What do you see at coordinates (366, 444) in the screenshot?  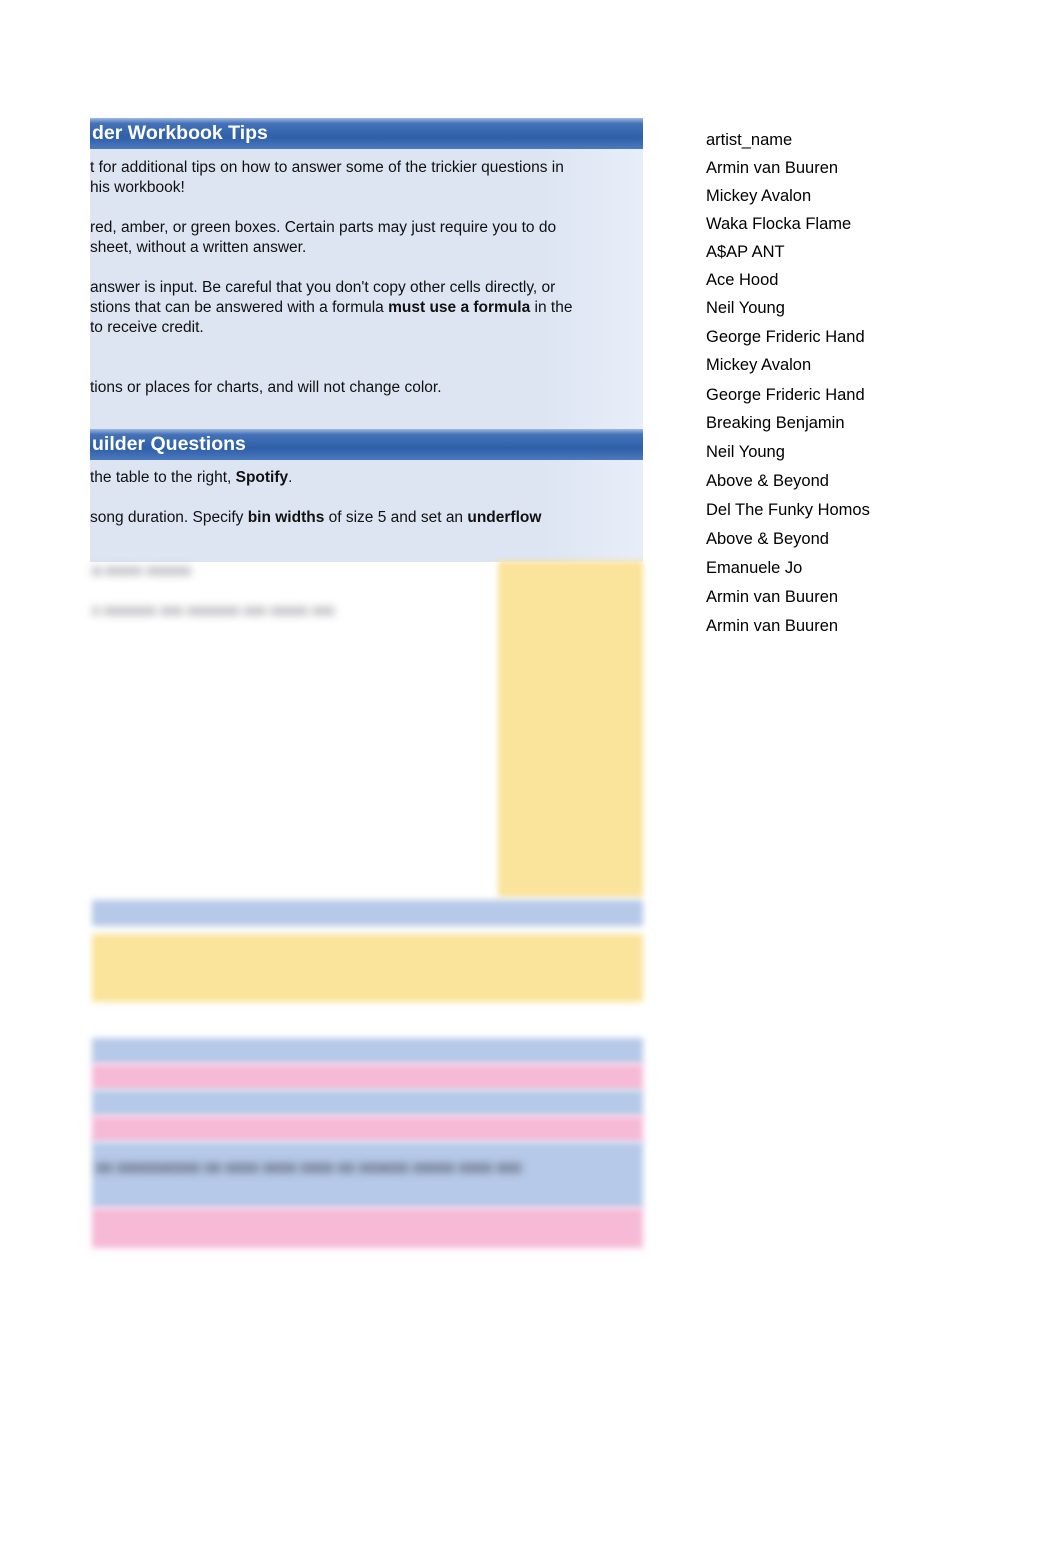 I see `chart-builder-questions-header: uilder Questions` at bounding box center [366, 444].